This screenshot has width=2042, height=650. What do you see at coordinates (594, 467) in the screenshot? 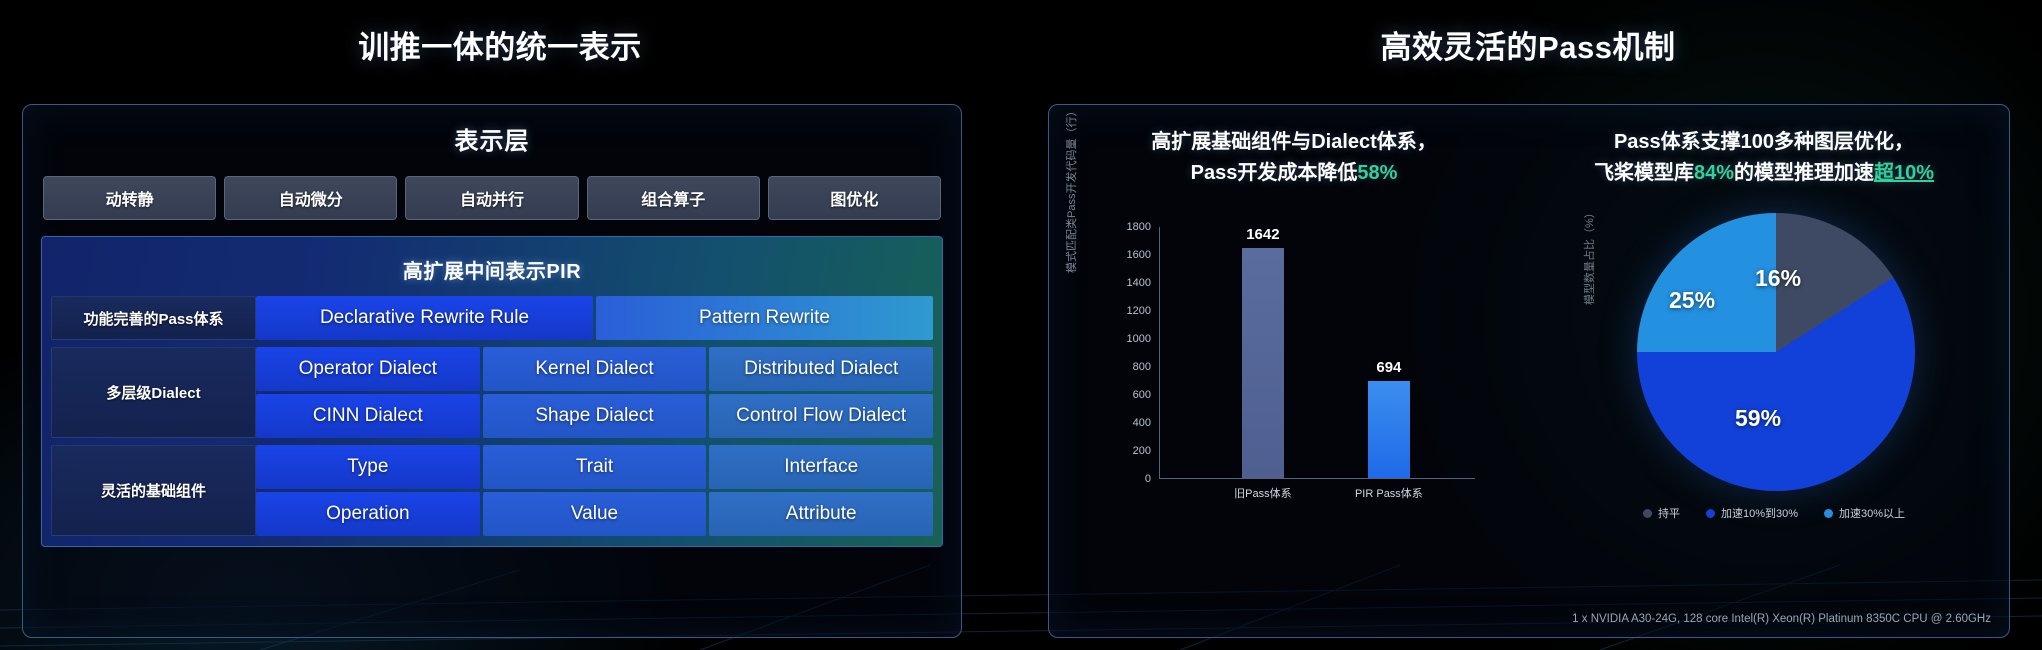
I see `pir-cell-trait: Trait` at bounding box center [594, 467].